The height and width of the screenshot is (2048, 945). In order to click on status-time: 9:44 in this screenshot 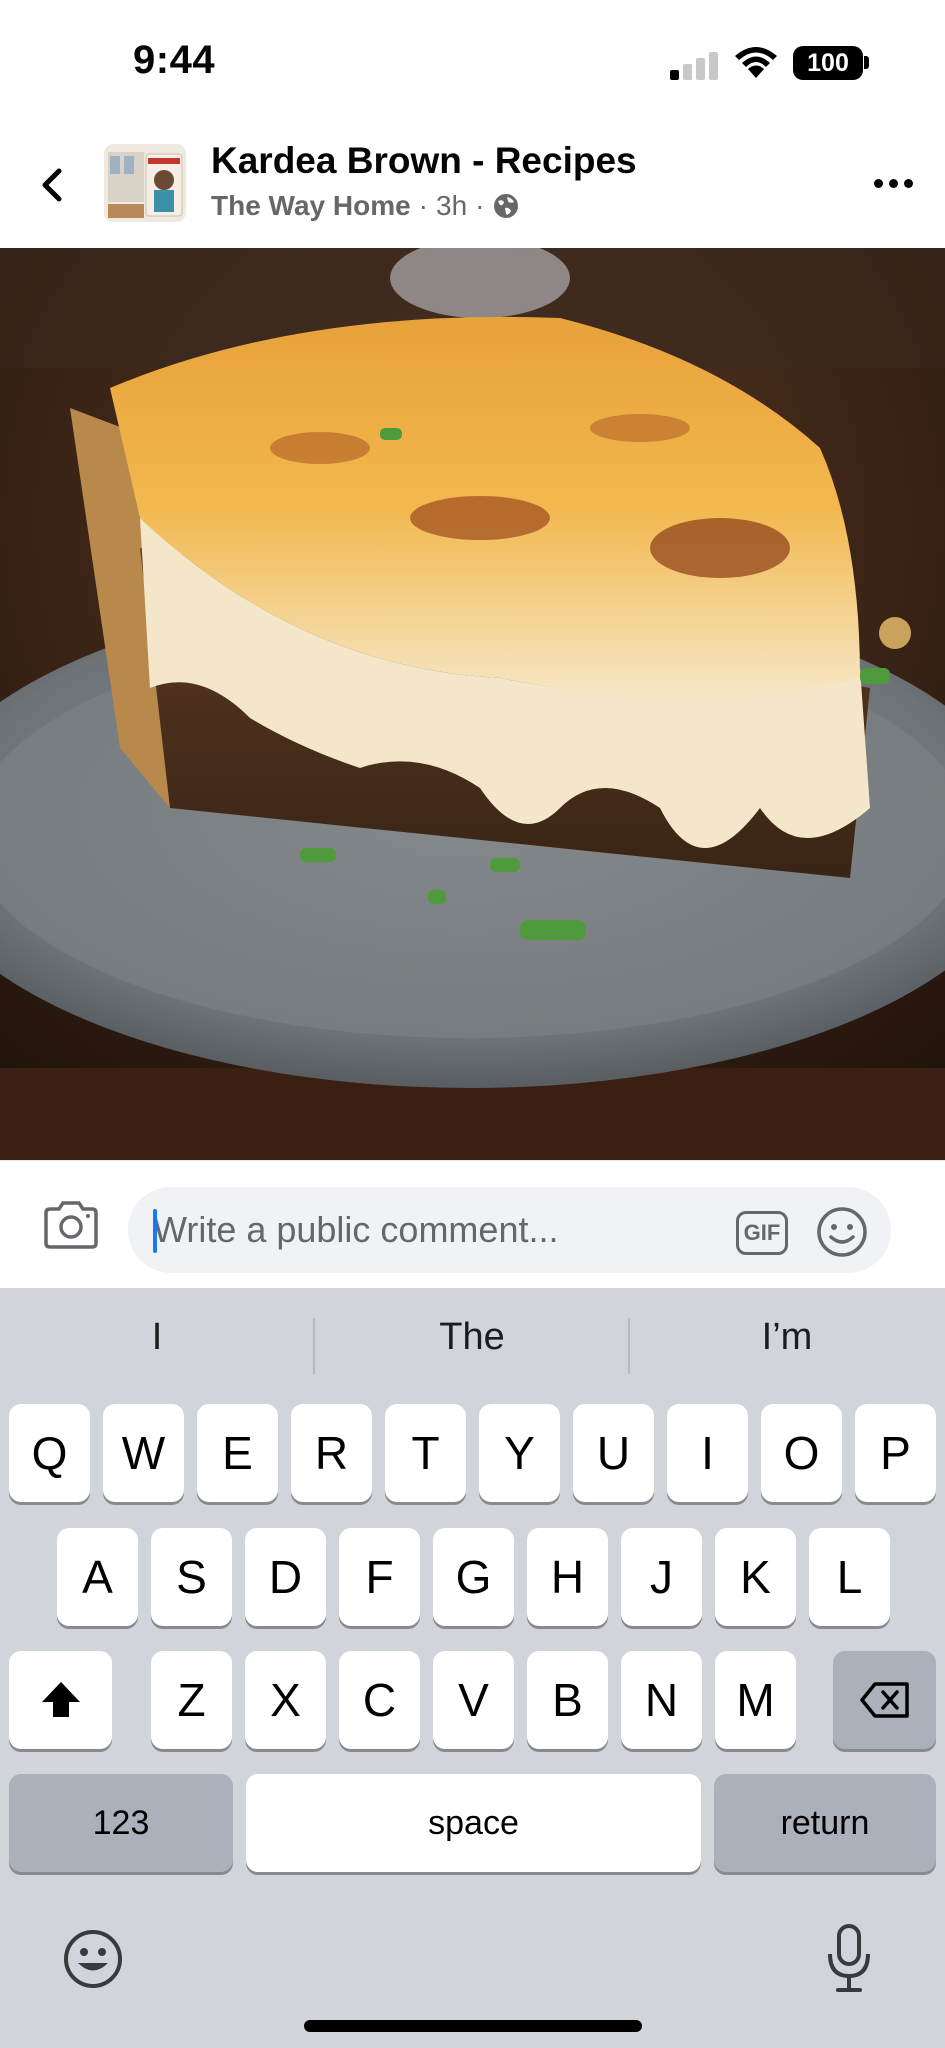, I will do `click(174, 60)`.